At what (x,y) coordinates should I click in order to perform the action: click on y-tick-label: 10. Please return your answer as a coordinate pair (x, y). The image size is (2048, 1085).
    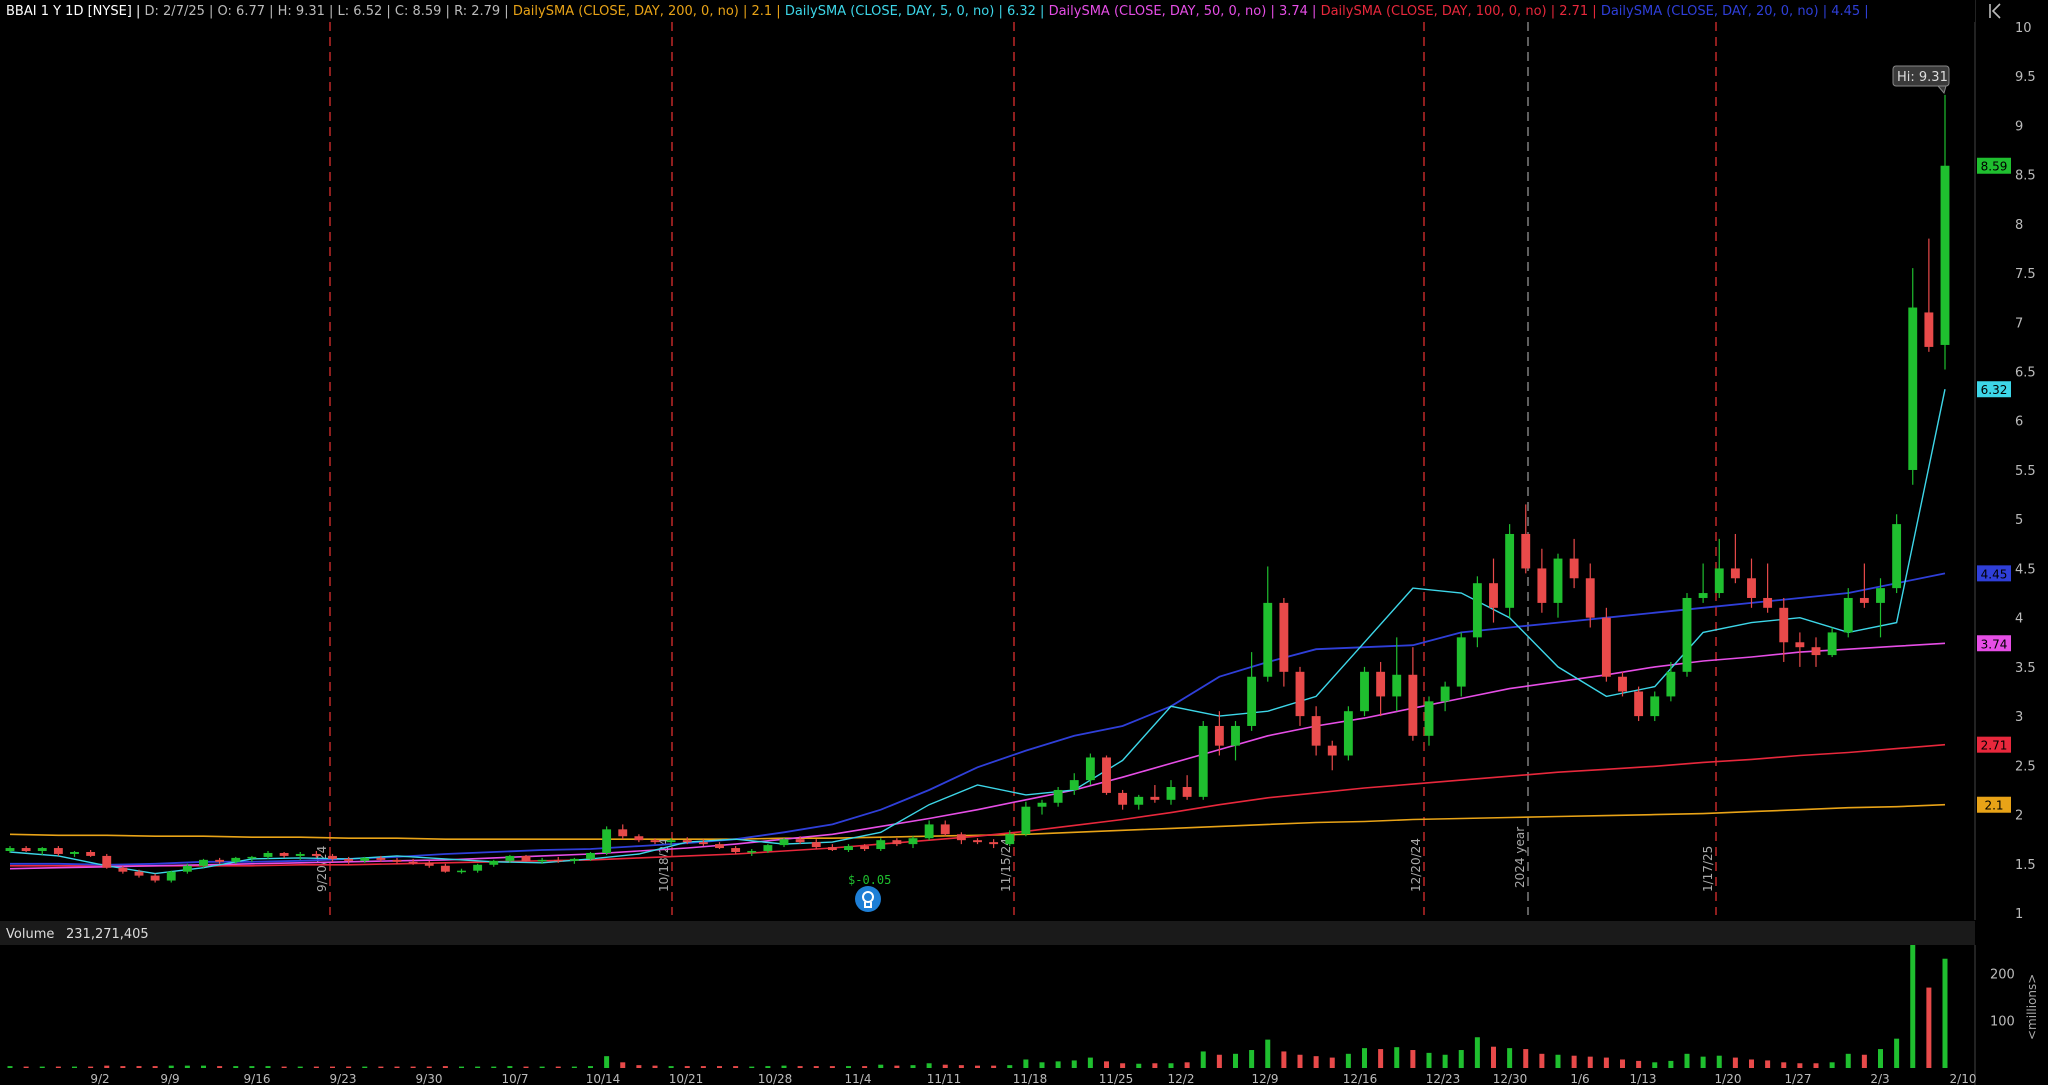
    Looking at the image, I should click on (2023, 28).